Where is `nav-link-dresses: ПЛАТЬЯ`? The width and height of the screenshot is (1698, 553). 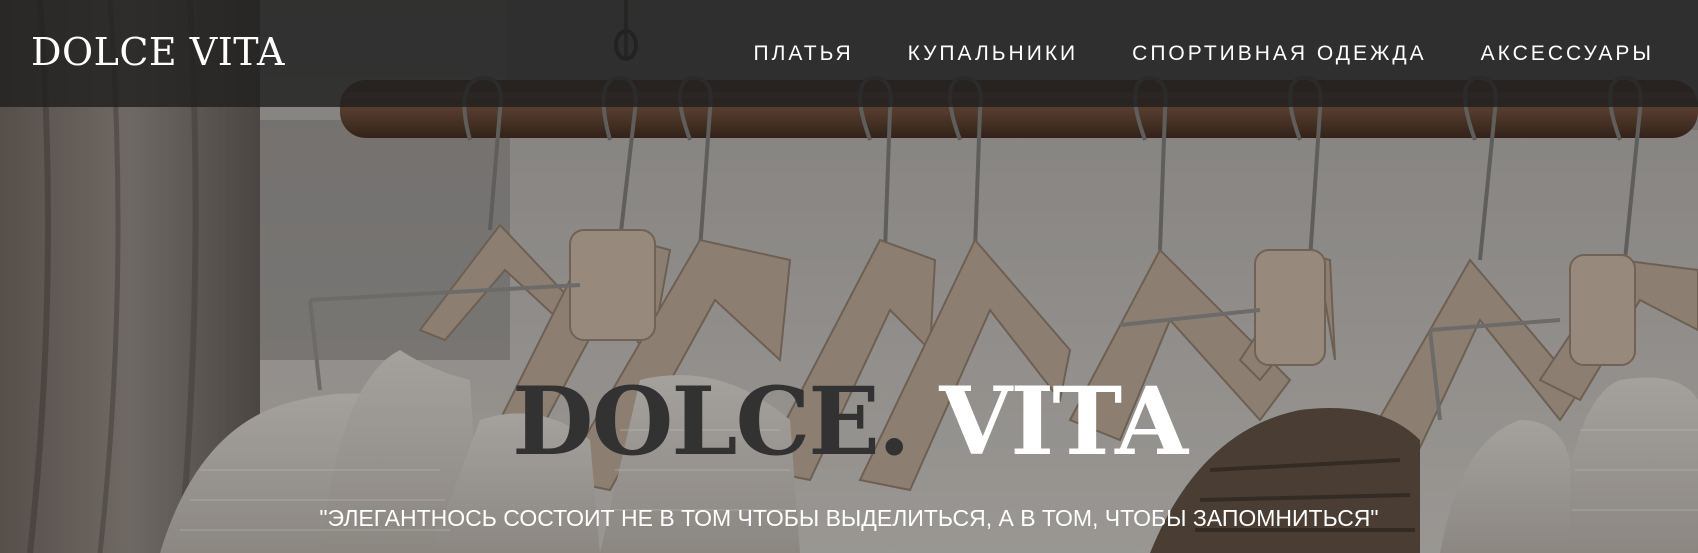 nav-link-dresses: ПЛАТЬЯ is located at coordinates (804, 53).